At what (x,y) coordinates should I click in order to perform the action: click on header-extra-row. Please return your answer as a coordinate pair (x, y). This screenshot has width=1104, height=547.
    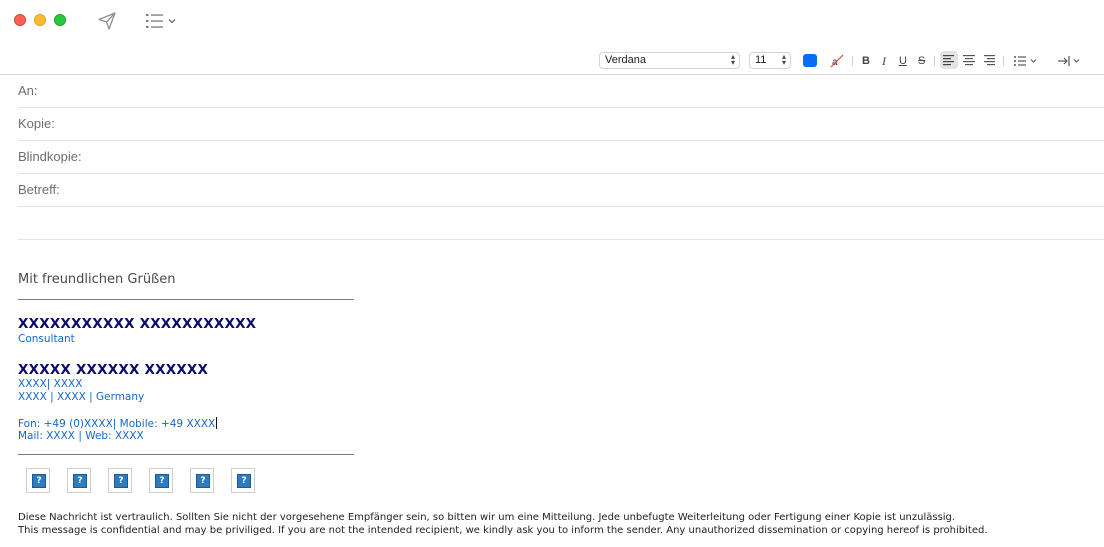
    Looking at the image, I should click on (561, 223).